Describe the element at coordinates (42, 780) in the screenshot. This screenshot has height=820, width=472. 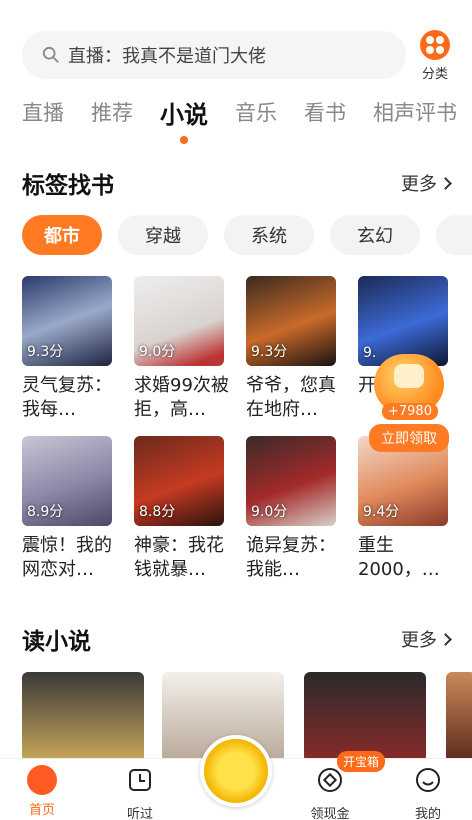
I see `home-icon` at that location.